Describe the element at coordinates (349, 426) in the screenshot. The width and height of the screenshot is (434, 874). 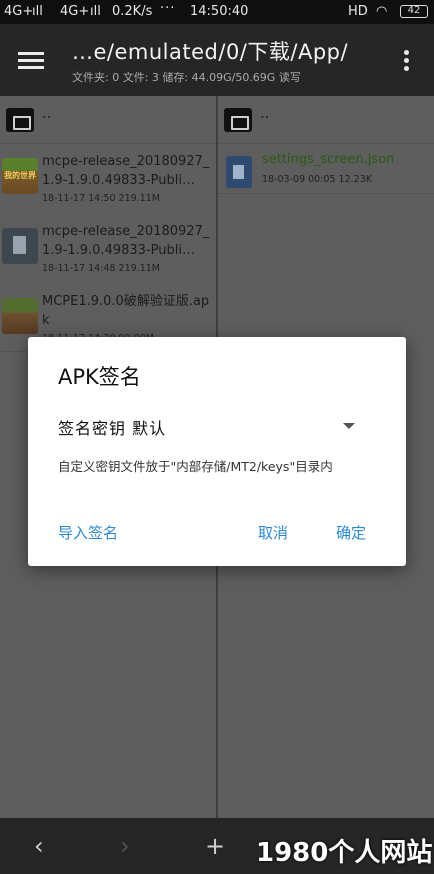
I see `dropdown-arrow-icon` at that location.